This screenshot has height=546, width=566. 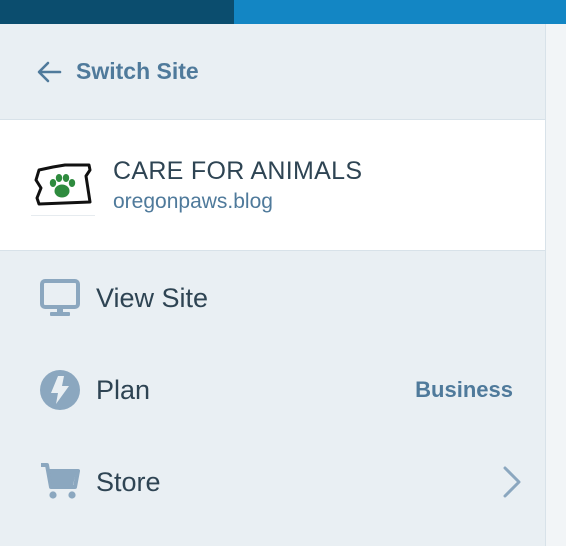 I want to click on masterbar-reader, so click(x=400, y=12).